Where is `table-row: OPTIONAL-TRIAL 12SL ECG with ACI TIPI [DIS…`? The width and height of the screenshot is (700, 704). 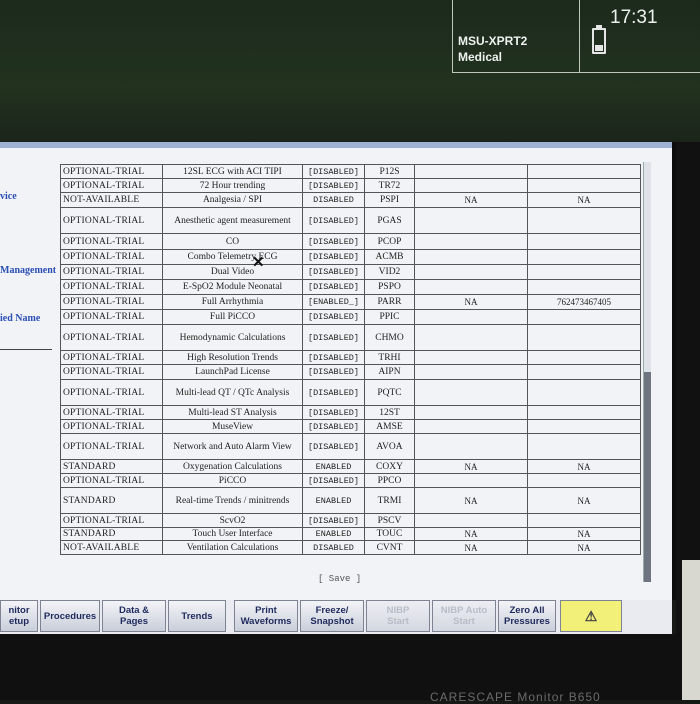
table-row: OPTIONAL-TRIAL 12SL ECG with ACI TIPI [DIS… is located at coordinates (350, 171).